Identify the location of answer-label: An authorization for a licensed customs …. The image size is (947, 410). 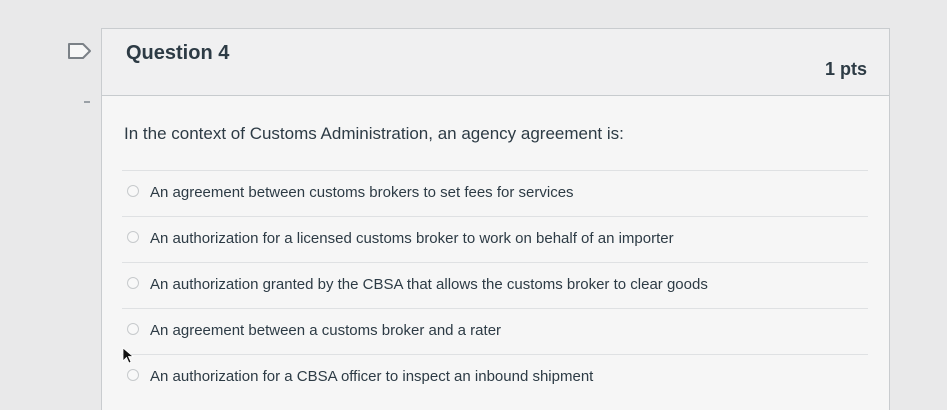
(412, 238).